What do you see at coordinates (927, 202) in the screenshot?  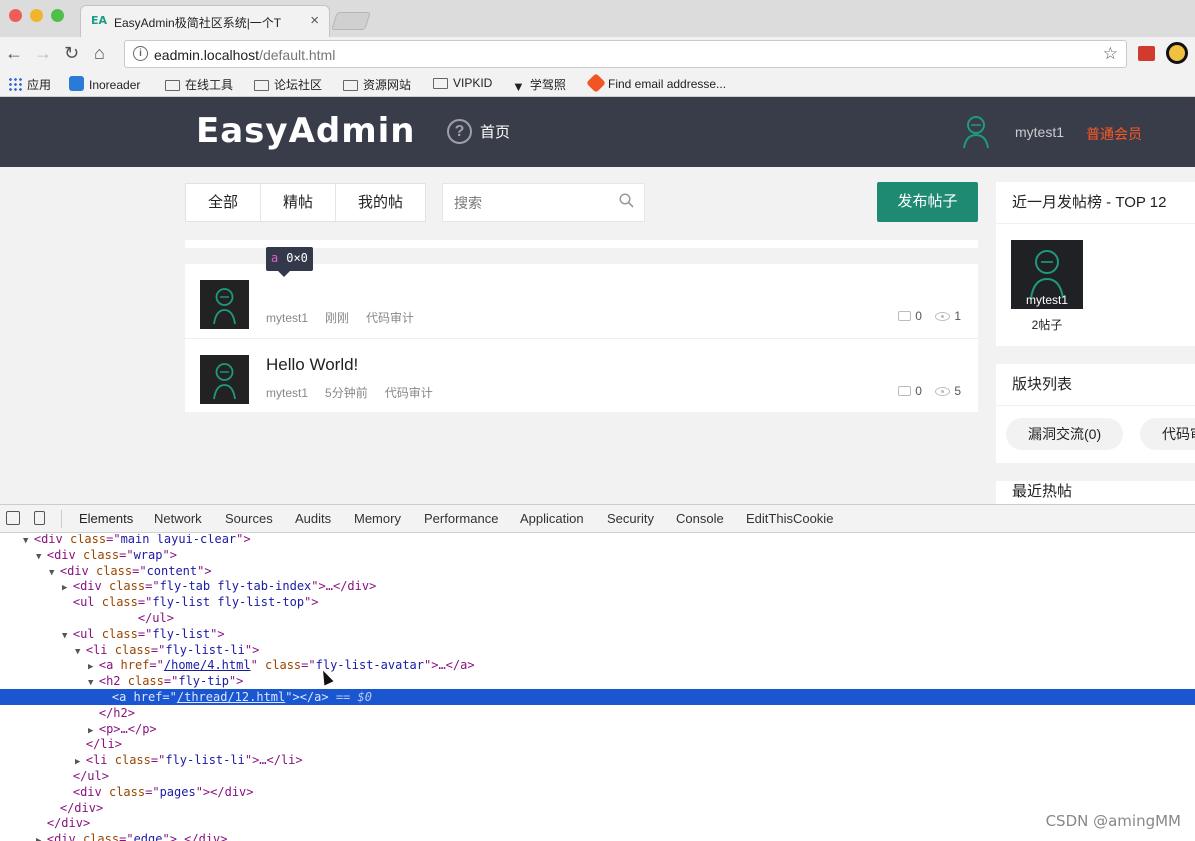 I see `new-post-button: 发布帖子` at bounding box center [927, 202].